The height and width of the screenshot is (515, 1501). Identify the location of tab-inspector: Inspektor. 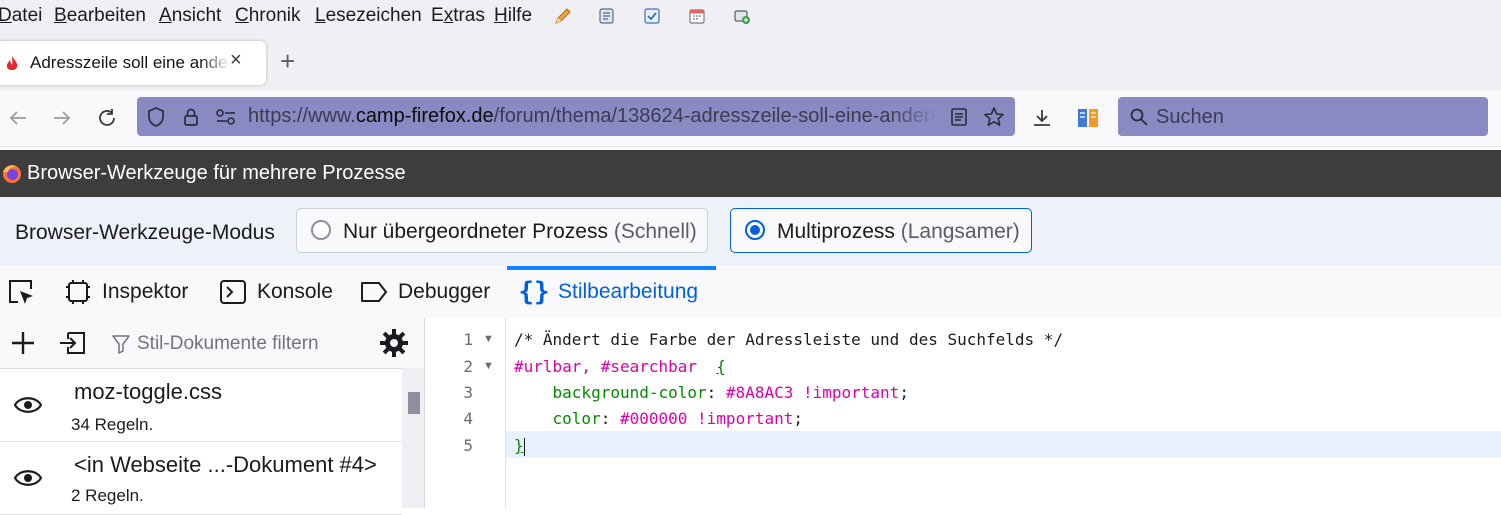
(126, 292).